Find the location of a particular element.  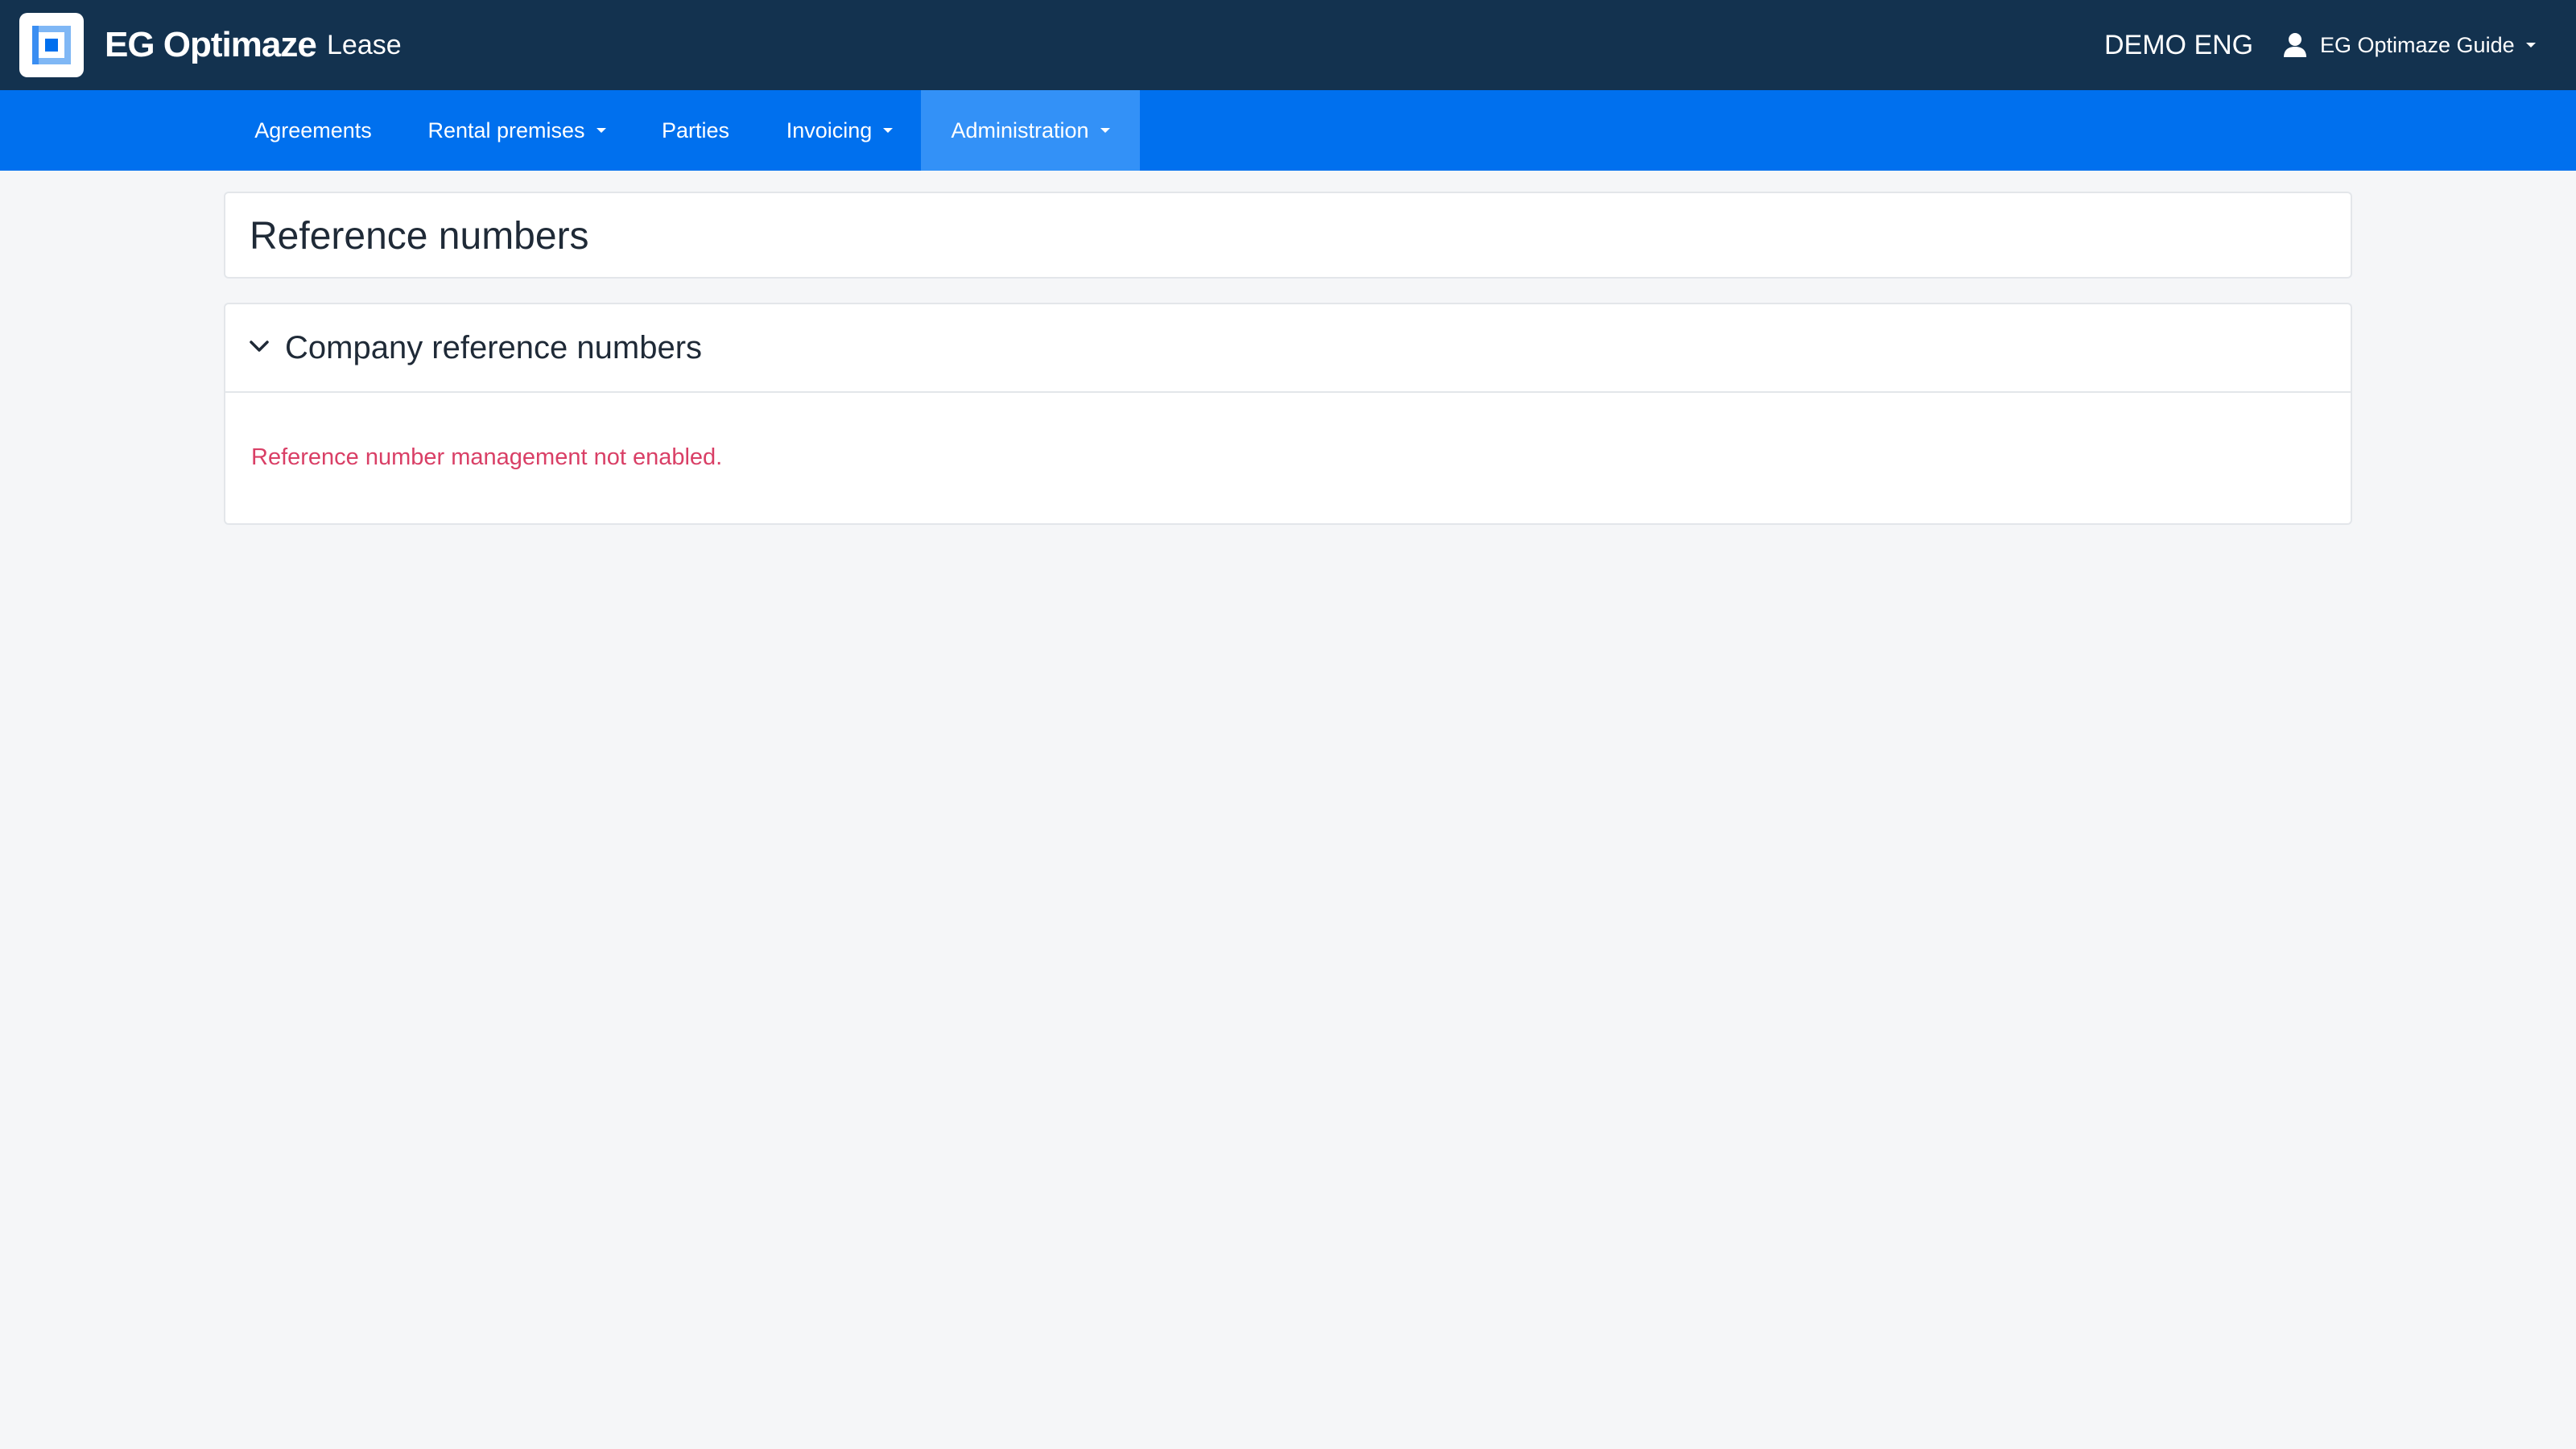

section-toggle: Company reference numbers is located at coordinates (1288, 348).